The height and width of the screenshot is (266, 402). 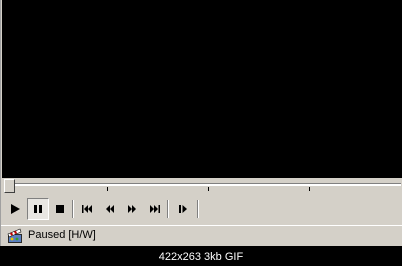 I want to click on stop-button, so click(x=60, y=209).